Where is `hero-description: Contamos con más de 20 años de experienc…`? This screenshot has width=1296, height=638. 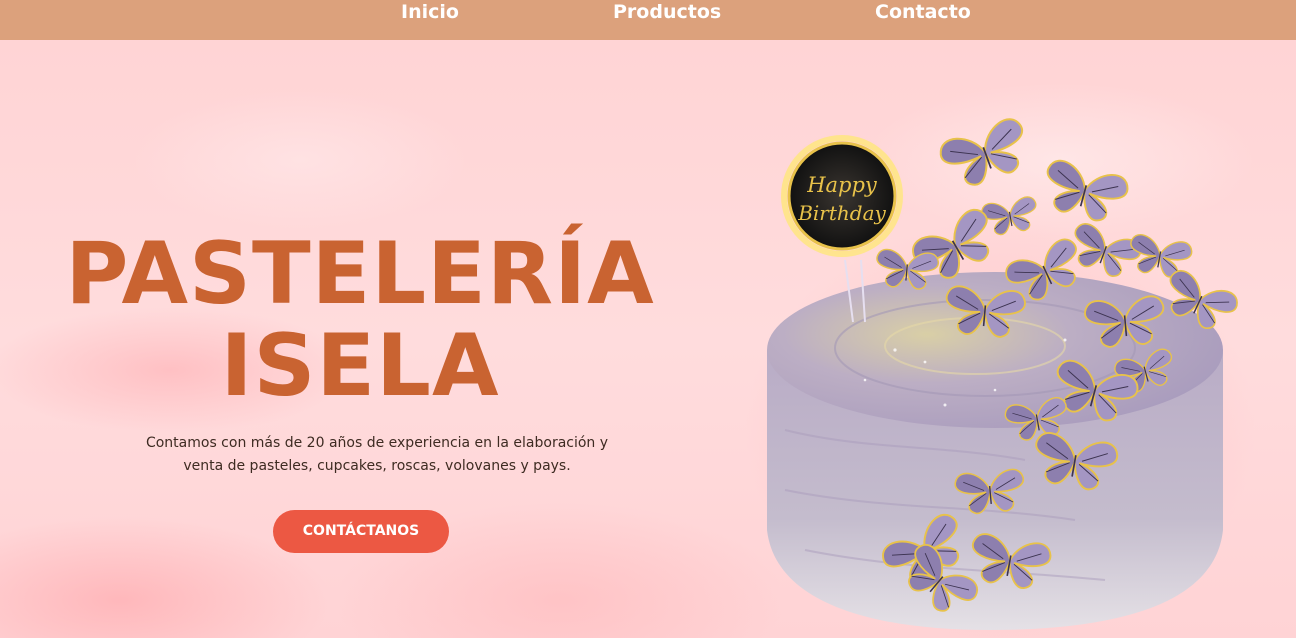
hero-description: Contamos con más de 20 años de experienc… is located at coordinates (377, 455).